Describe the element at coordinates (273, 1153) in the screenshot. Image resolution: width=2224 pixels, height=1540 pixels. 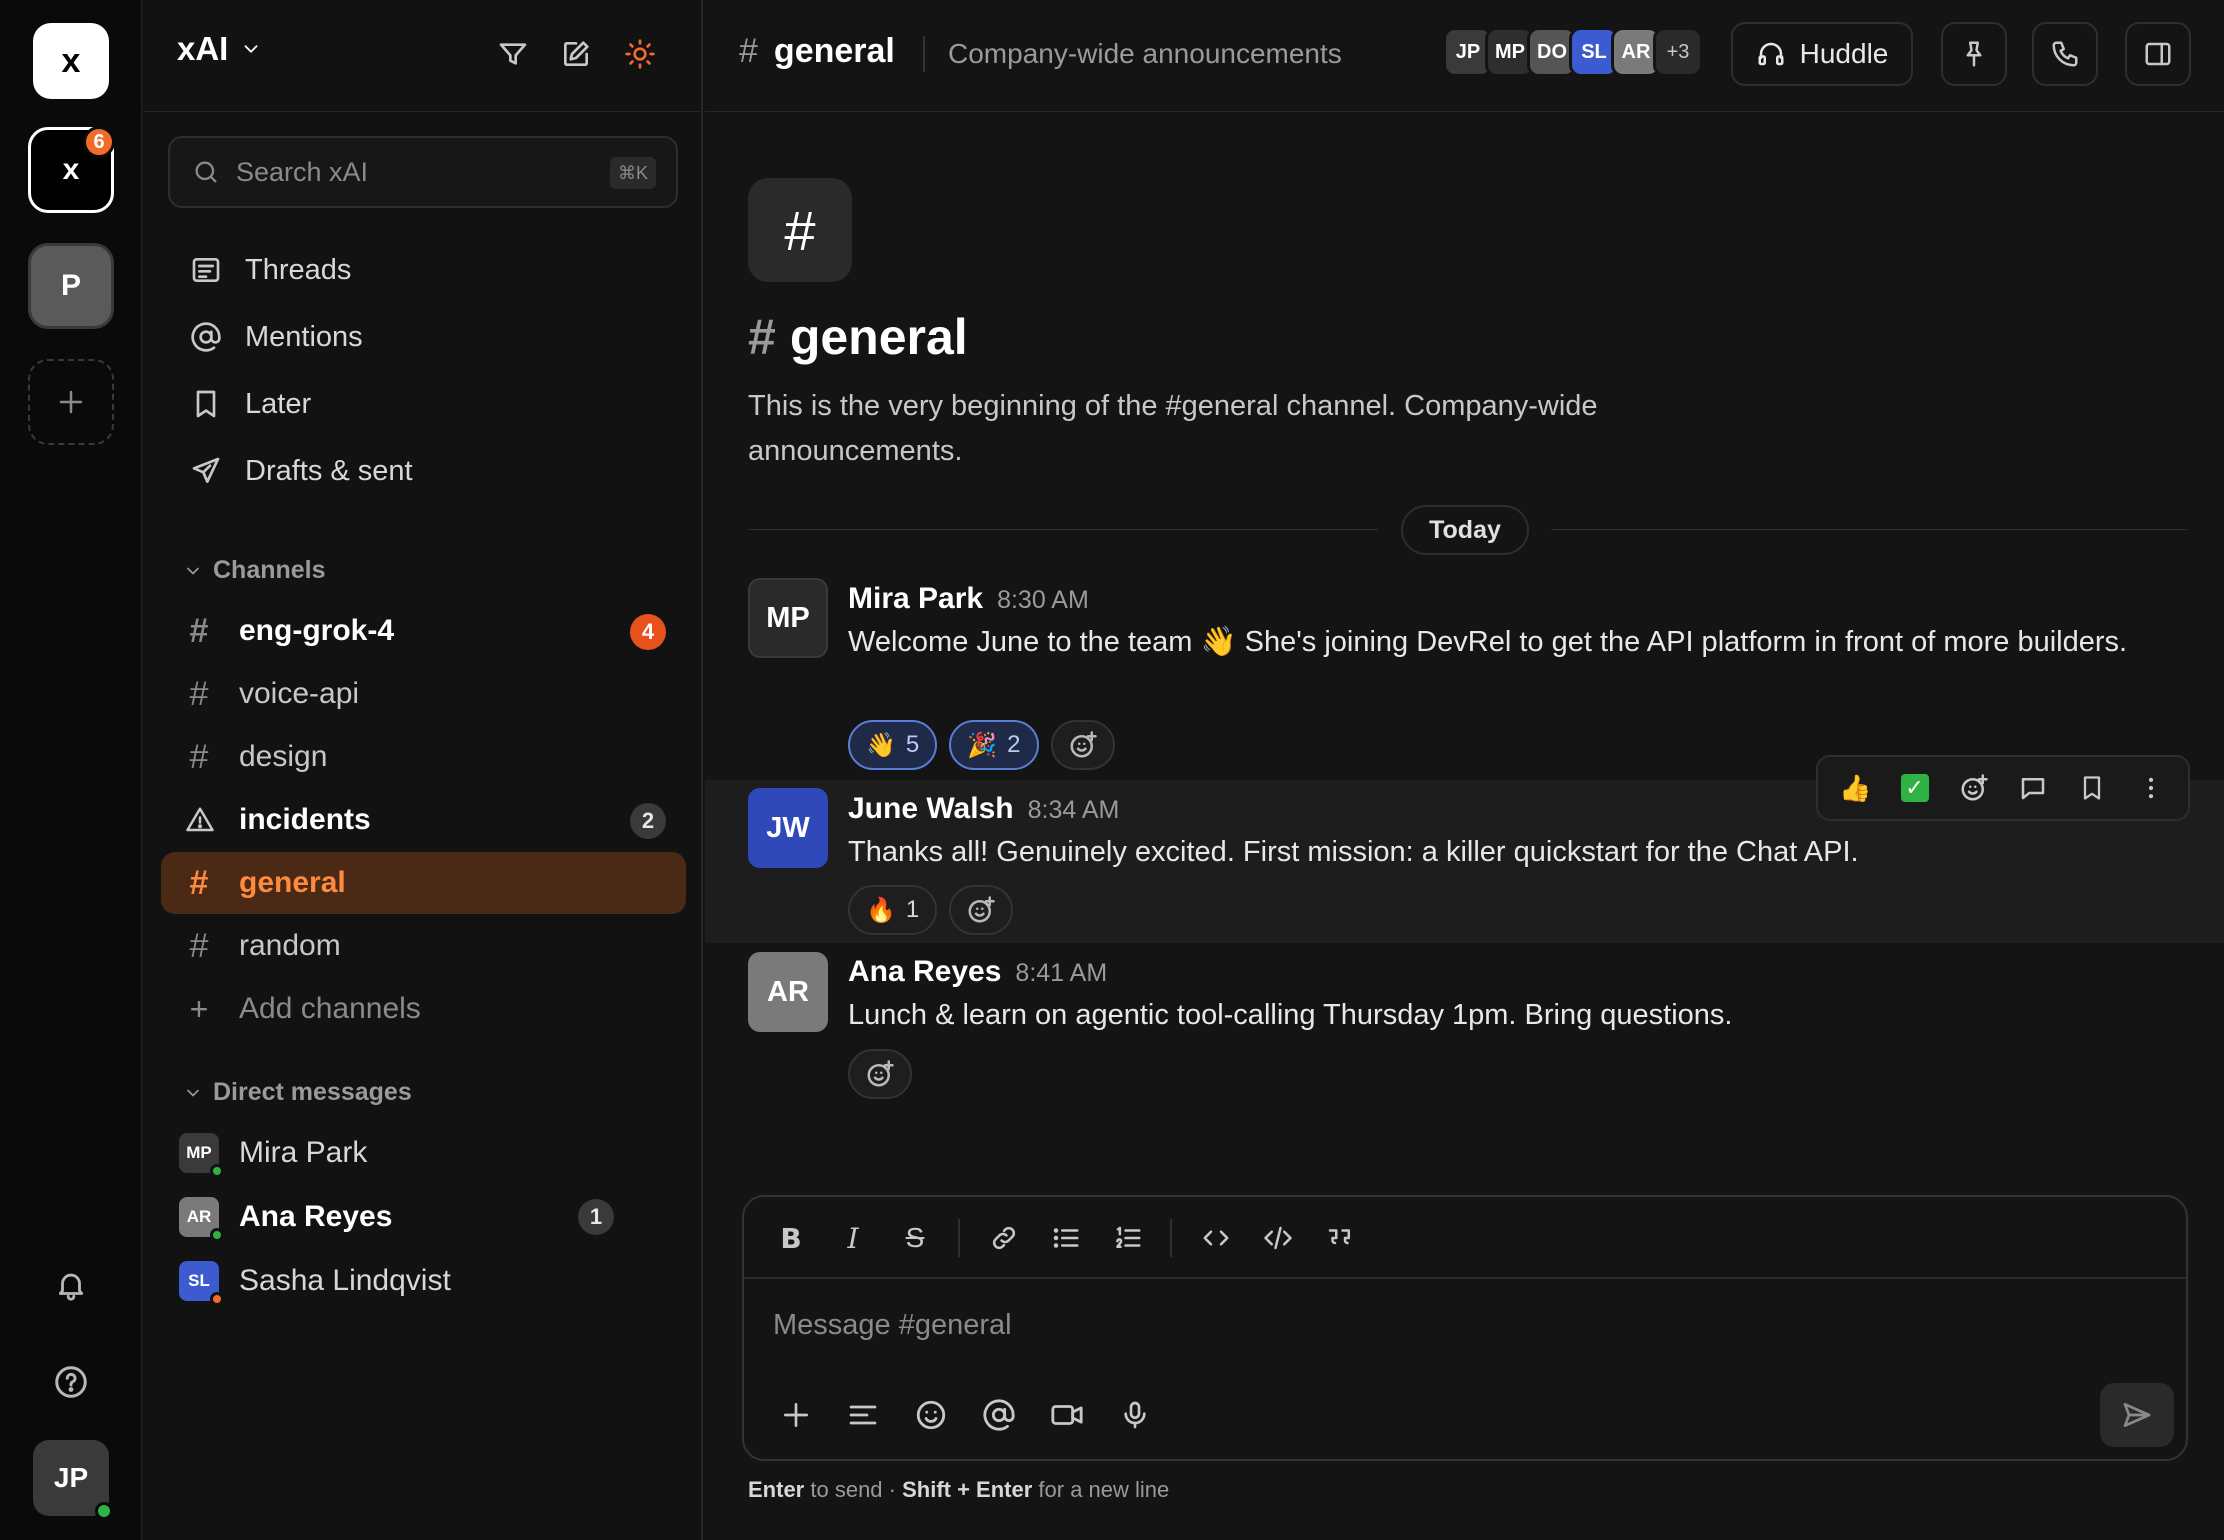
I see `dm-mira-park: MP Mira Park` at that location.